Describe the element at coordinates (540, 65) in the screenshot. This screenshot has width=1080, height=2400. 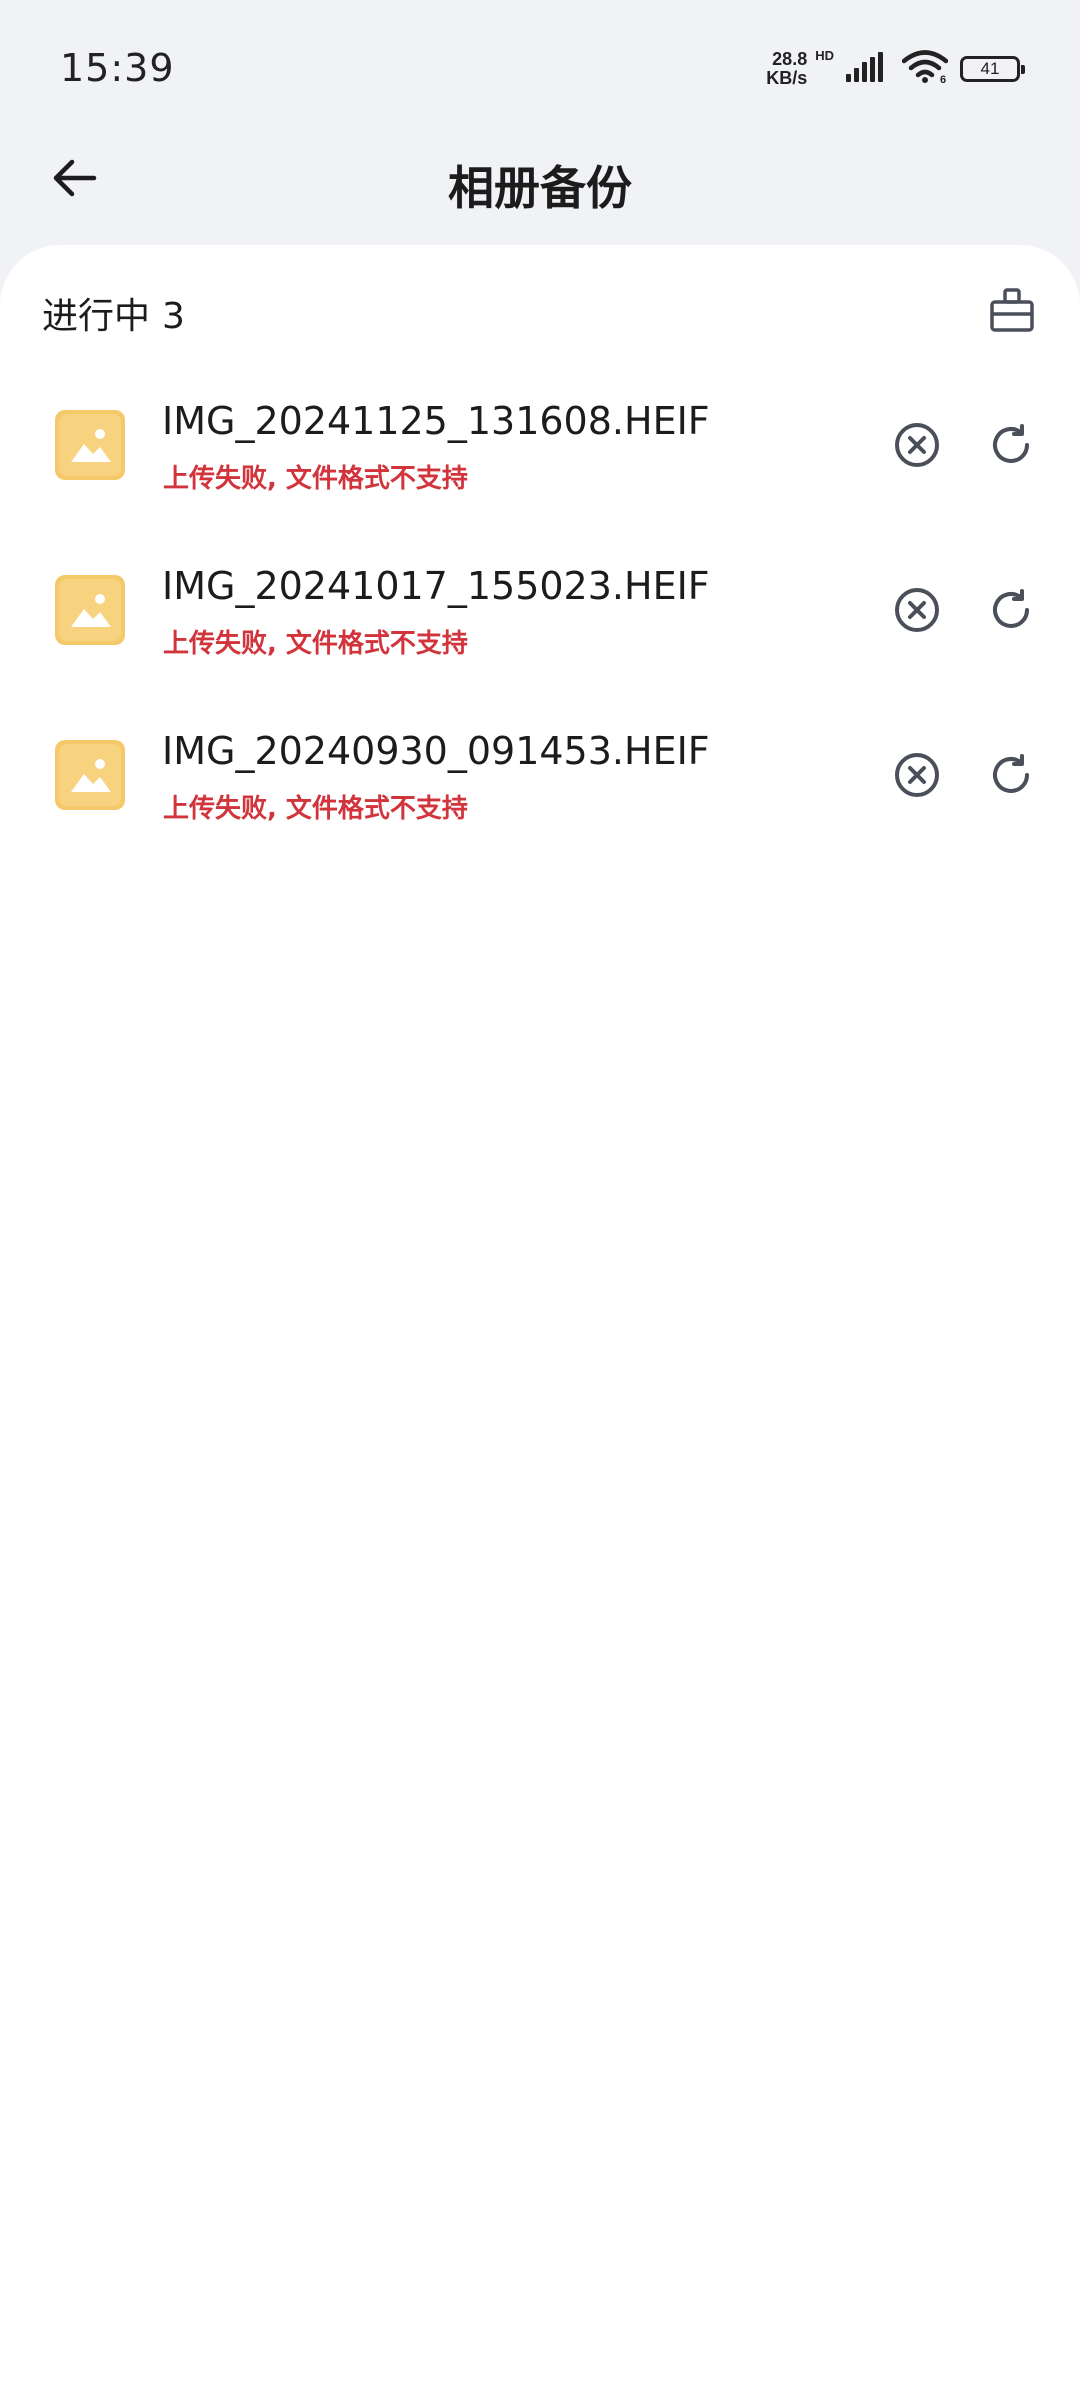
I see `status-bar: 15:39 28.8 KB/s HD 6 41` at that location.